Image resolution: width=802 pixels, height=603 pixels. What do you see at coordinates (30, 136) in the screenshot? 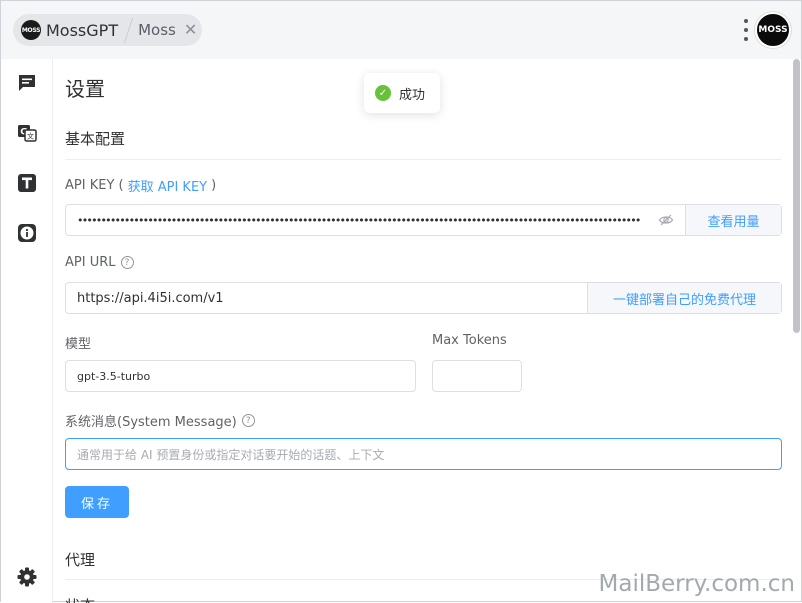
I see `svg-text: 文` at bounding box center [30, 136].